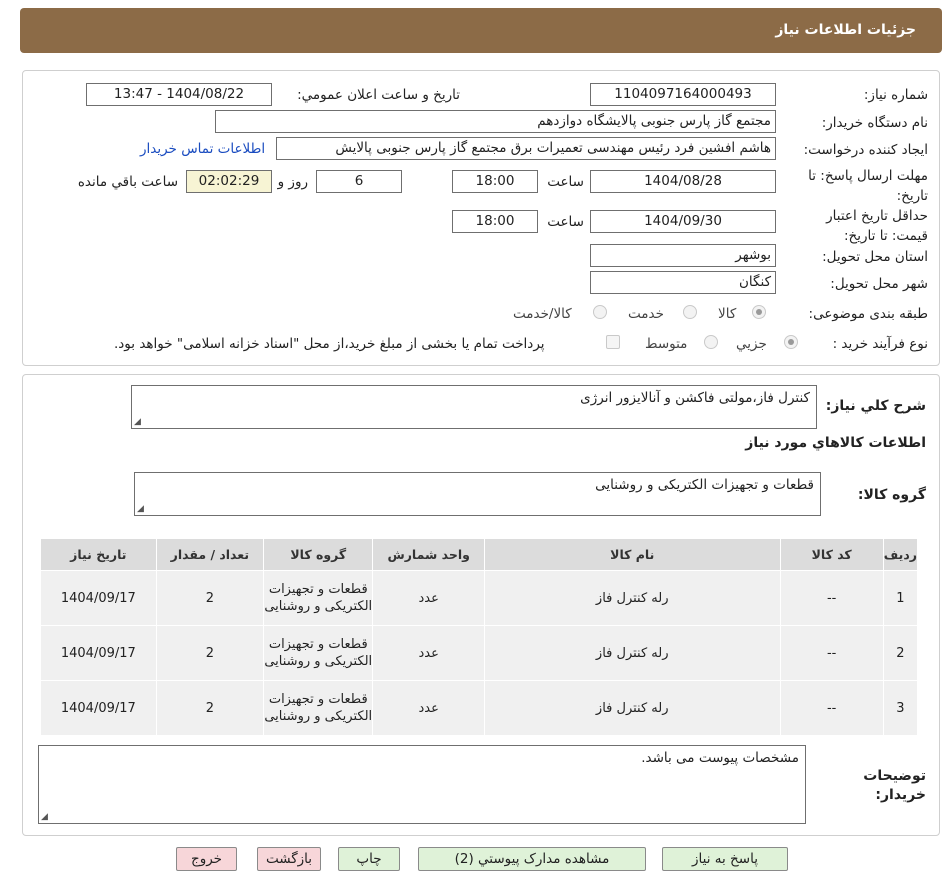 The height and width of the screenshot is (893, 944). What do you see at coordinates (683, 282) in the screenshot?
I see `city-field: کنگان` at bounding box center [683, 282].